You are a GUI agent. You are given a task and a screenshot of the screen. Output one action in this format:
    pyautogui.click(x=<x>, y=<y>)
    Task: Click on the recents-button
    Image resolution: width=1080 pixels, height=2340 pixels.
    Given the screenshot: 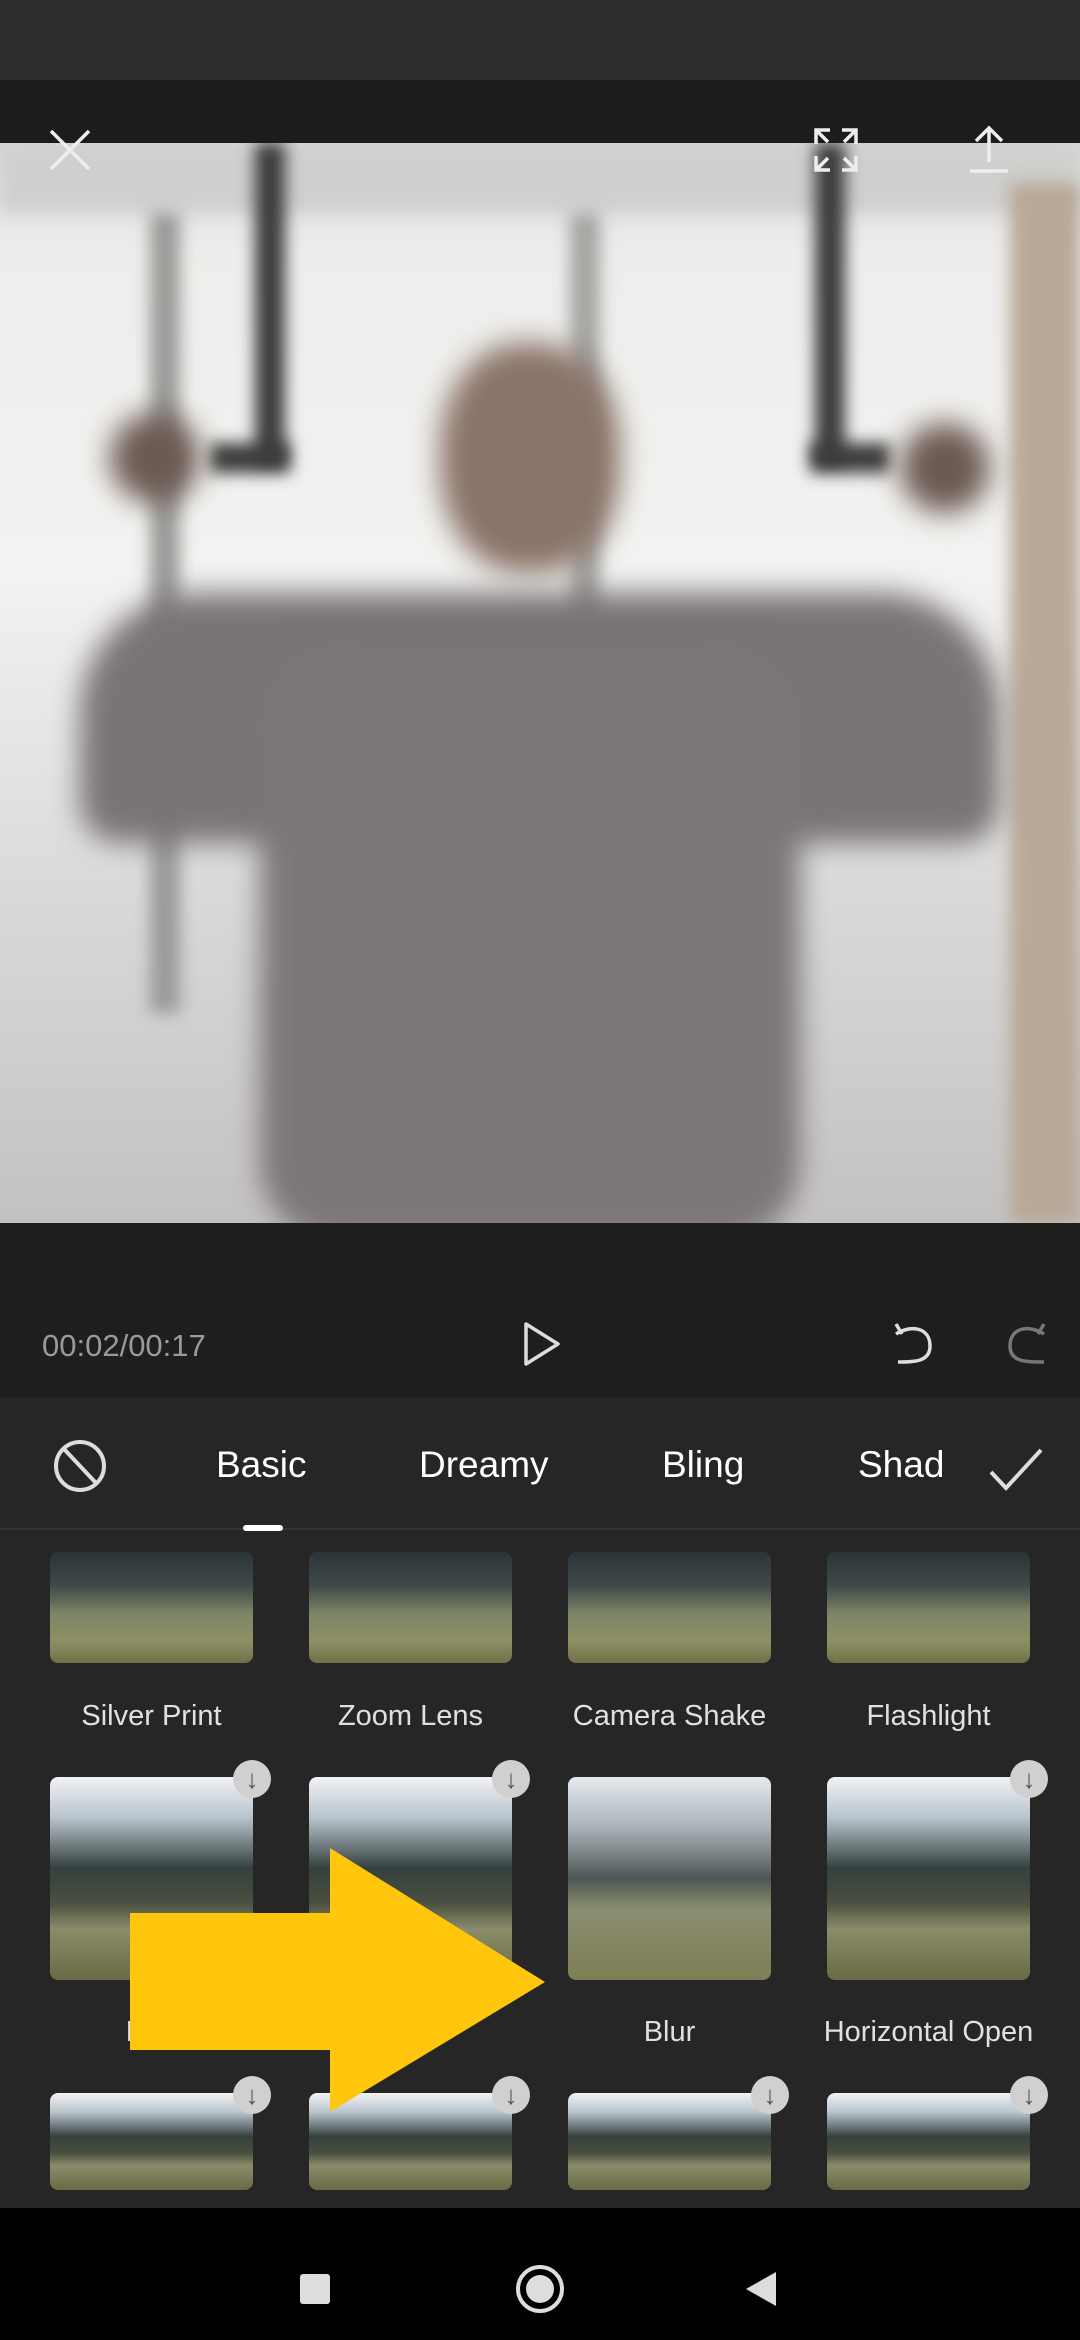 What is the action you would take?
    pyautogui.click(x=315, y=2289)
    